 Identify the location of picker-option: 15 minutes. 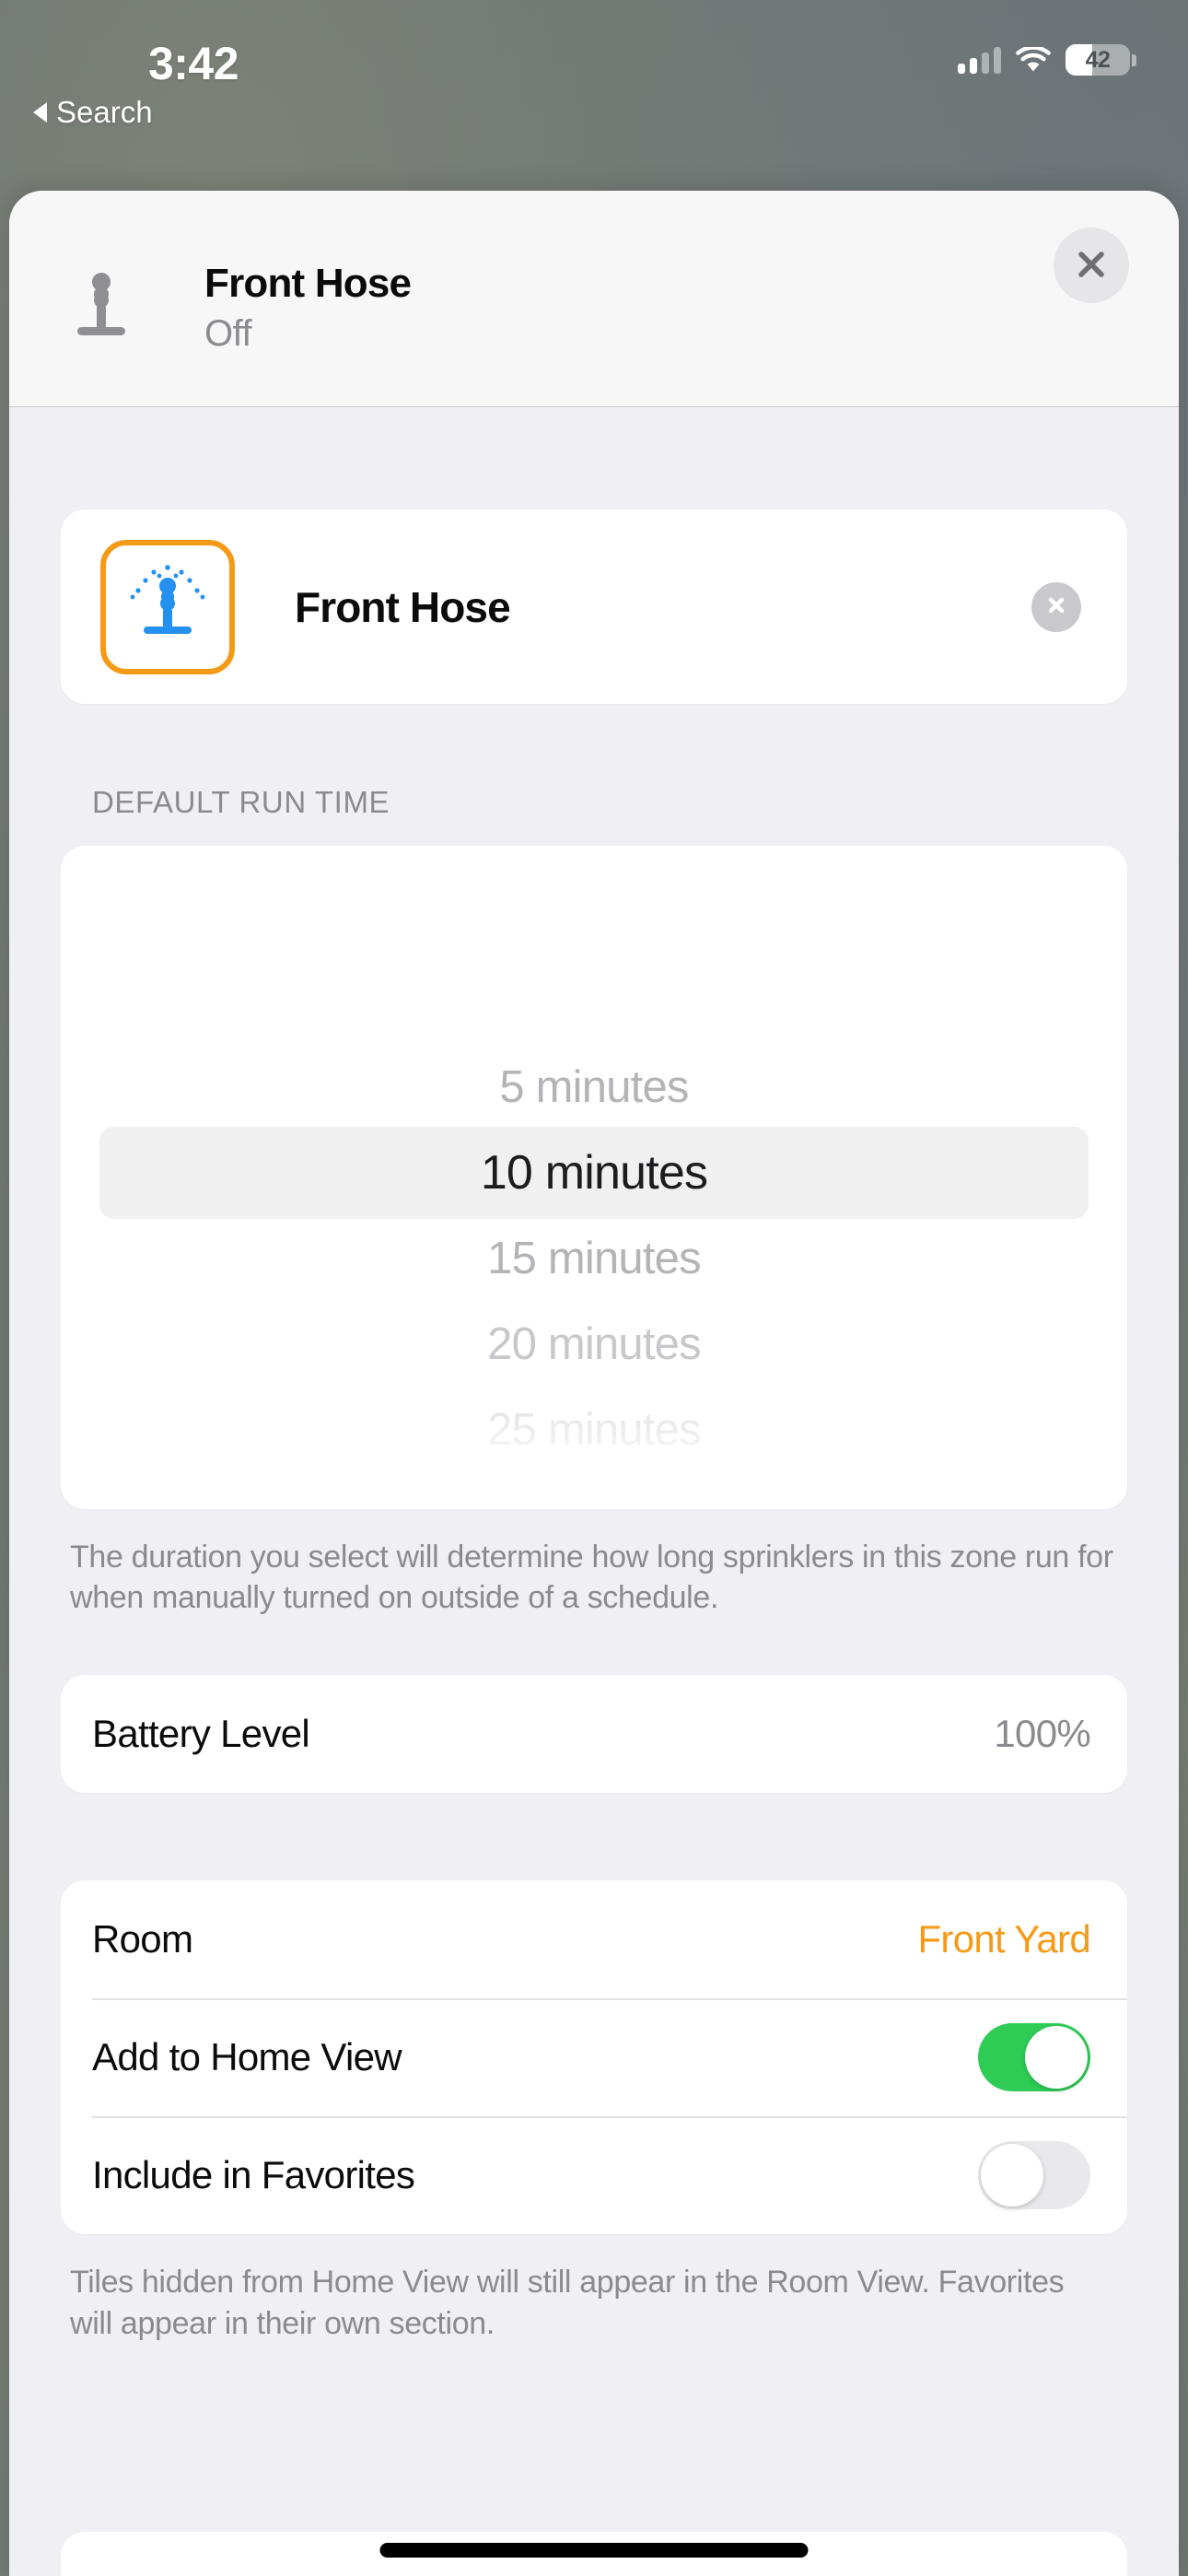
(594, 1258).